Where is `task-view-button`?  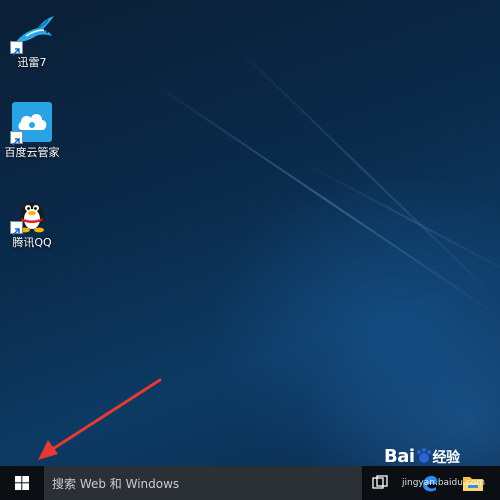 task-view-button is located at coordinates (380, 483).